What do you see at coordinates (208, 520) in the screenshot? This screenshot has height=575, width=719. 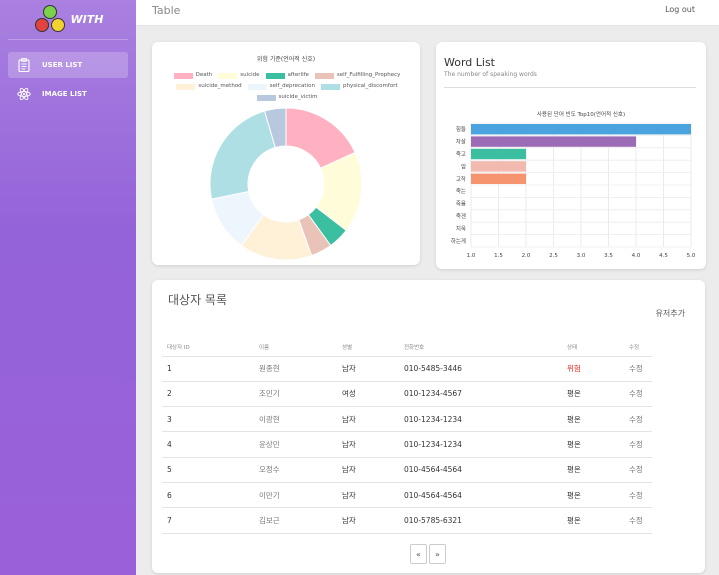 I see `cell-id: 7` at bounding box center [208, 520].